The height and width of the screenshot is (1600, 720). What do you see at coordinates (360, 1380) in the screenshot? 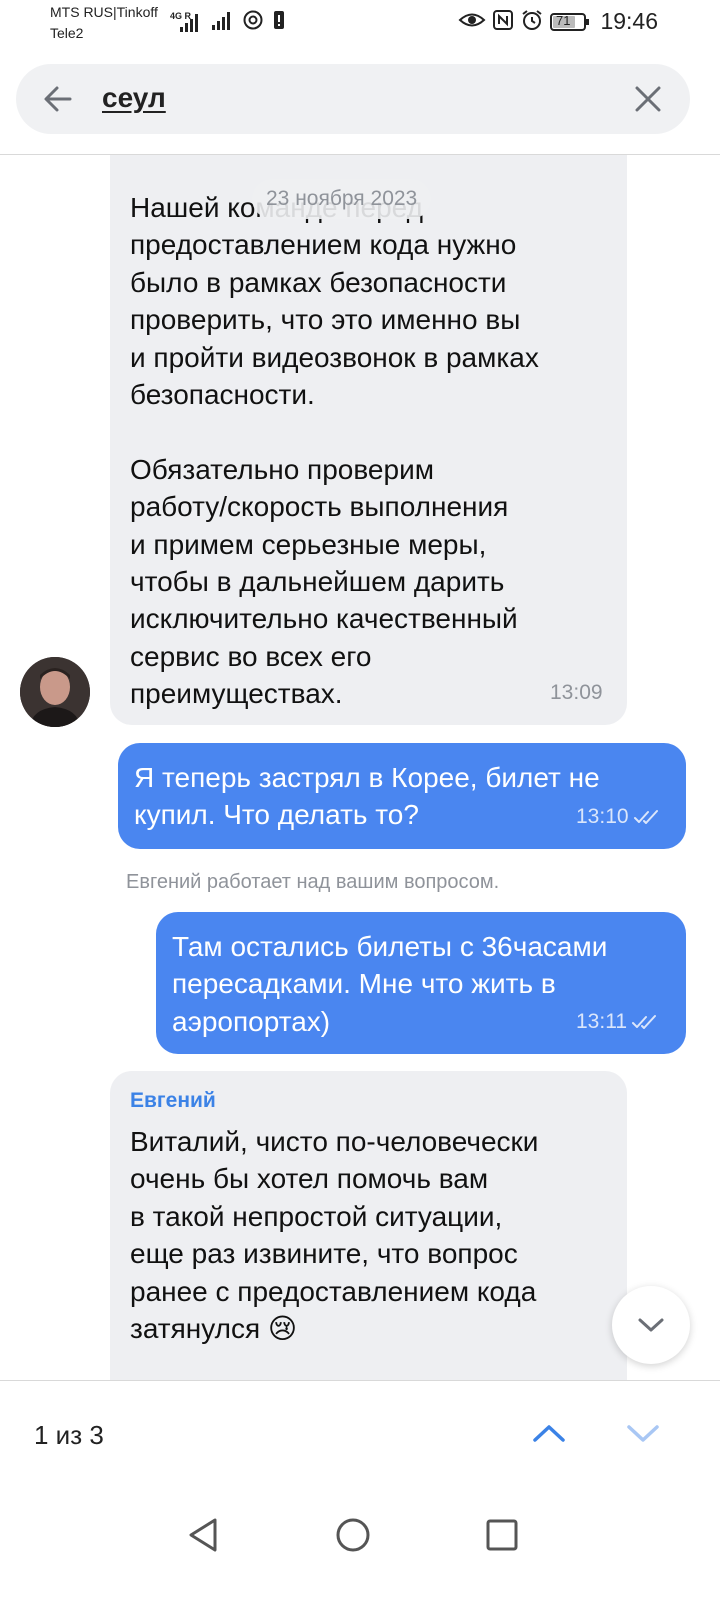
I see `footer-divider` at bounding box center [360, 1380].